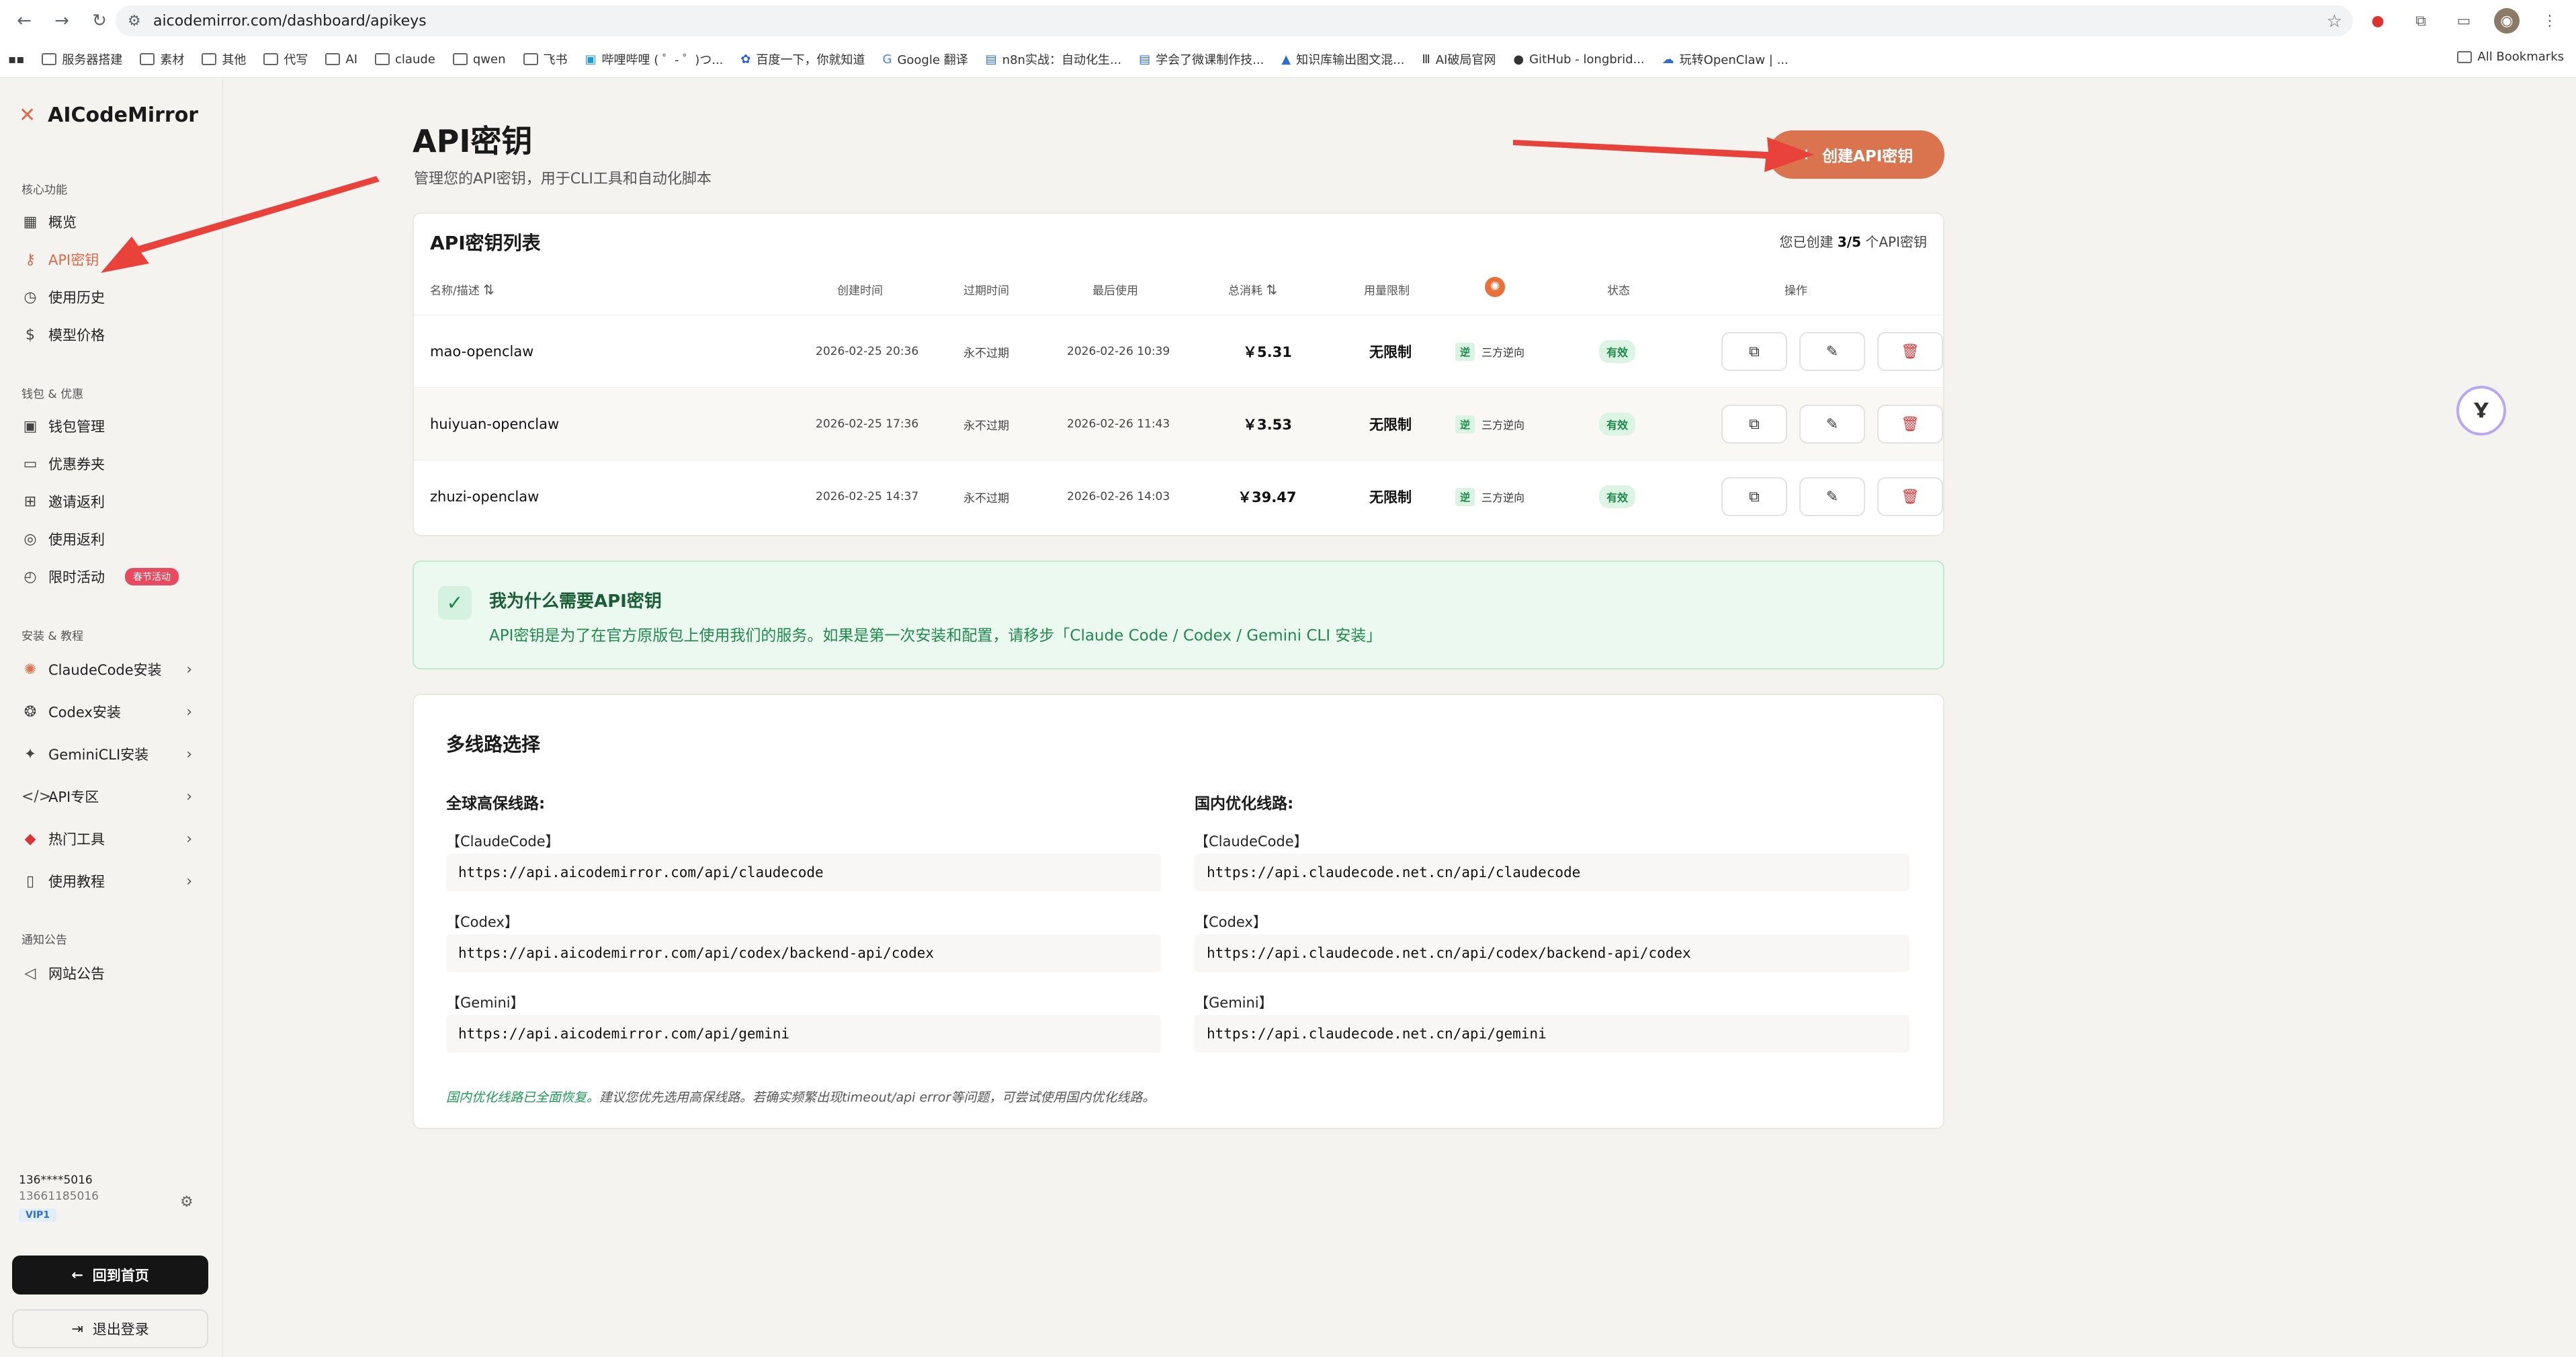  Describe the element at coordinates (2421, 21) in the screenshot. I see `puzzle-icon: ⧉` at that location.